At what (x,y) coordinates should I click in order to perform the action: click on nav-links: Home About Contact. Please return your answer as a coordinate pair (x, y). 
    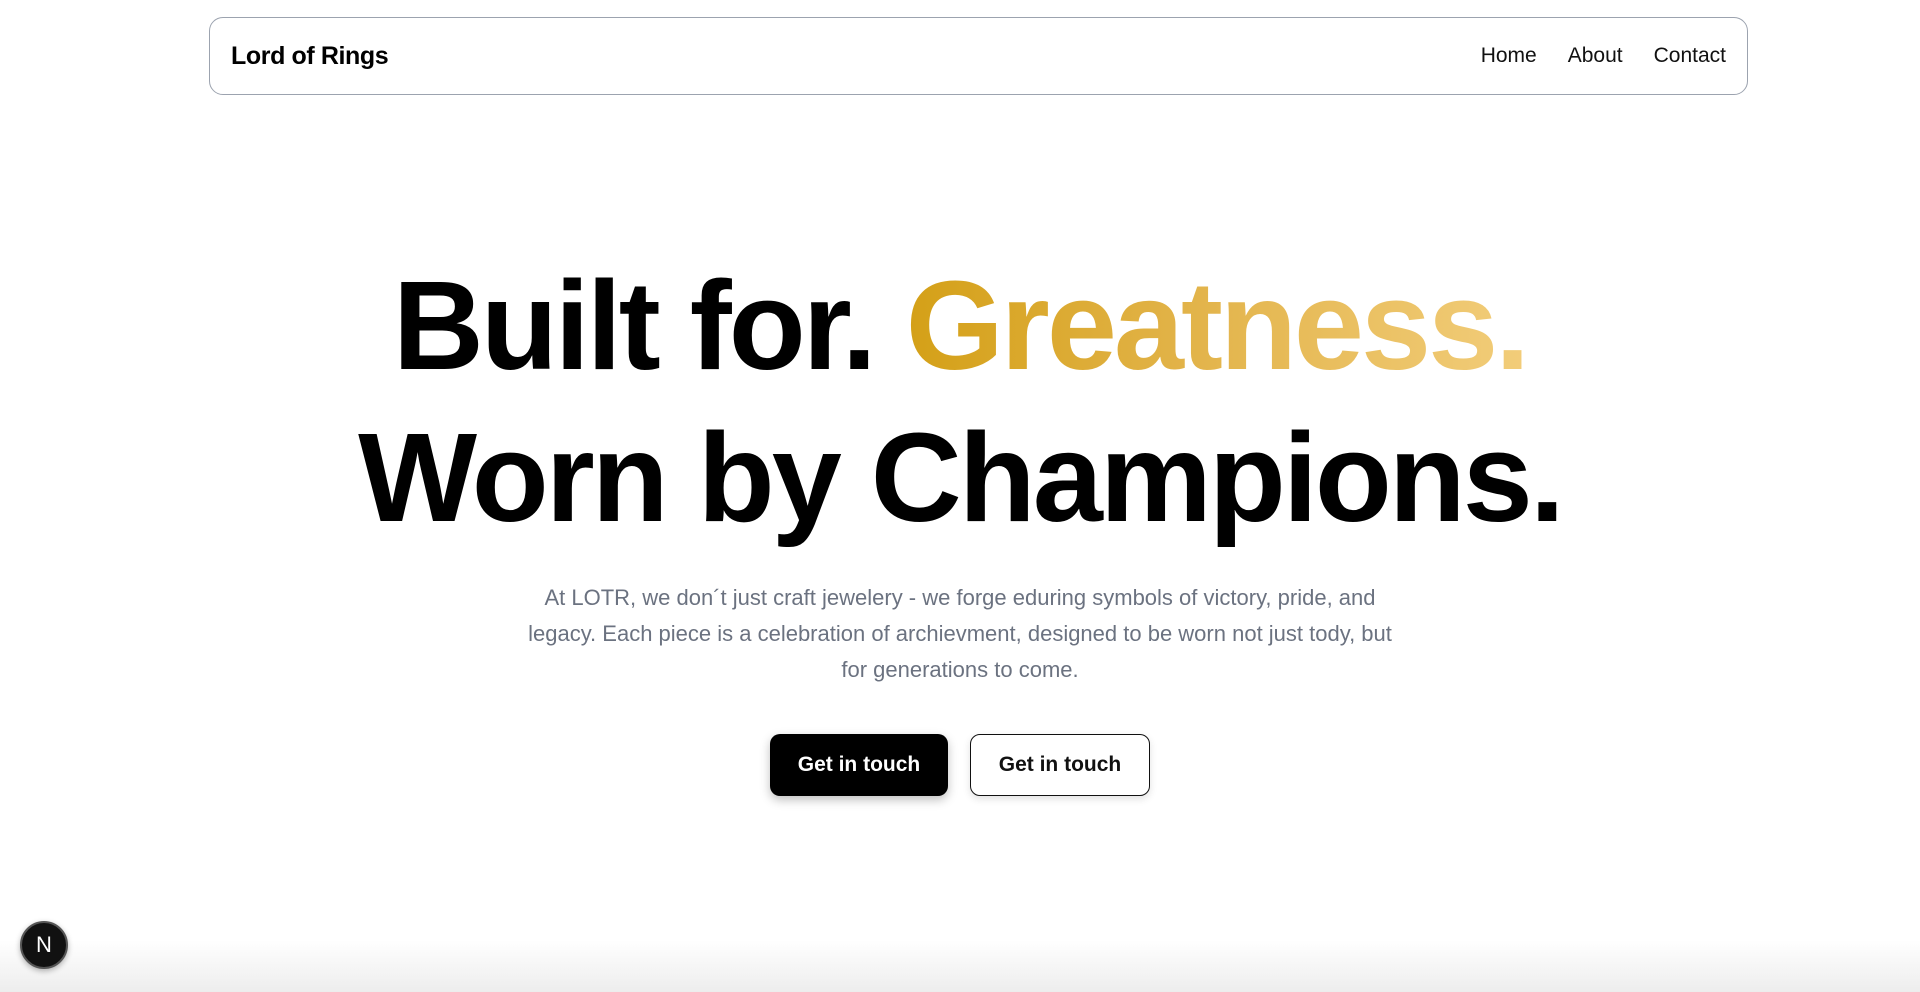
    Looking at the image, I should click on (1603, 56).